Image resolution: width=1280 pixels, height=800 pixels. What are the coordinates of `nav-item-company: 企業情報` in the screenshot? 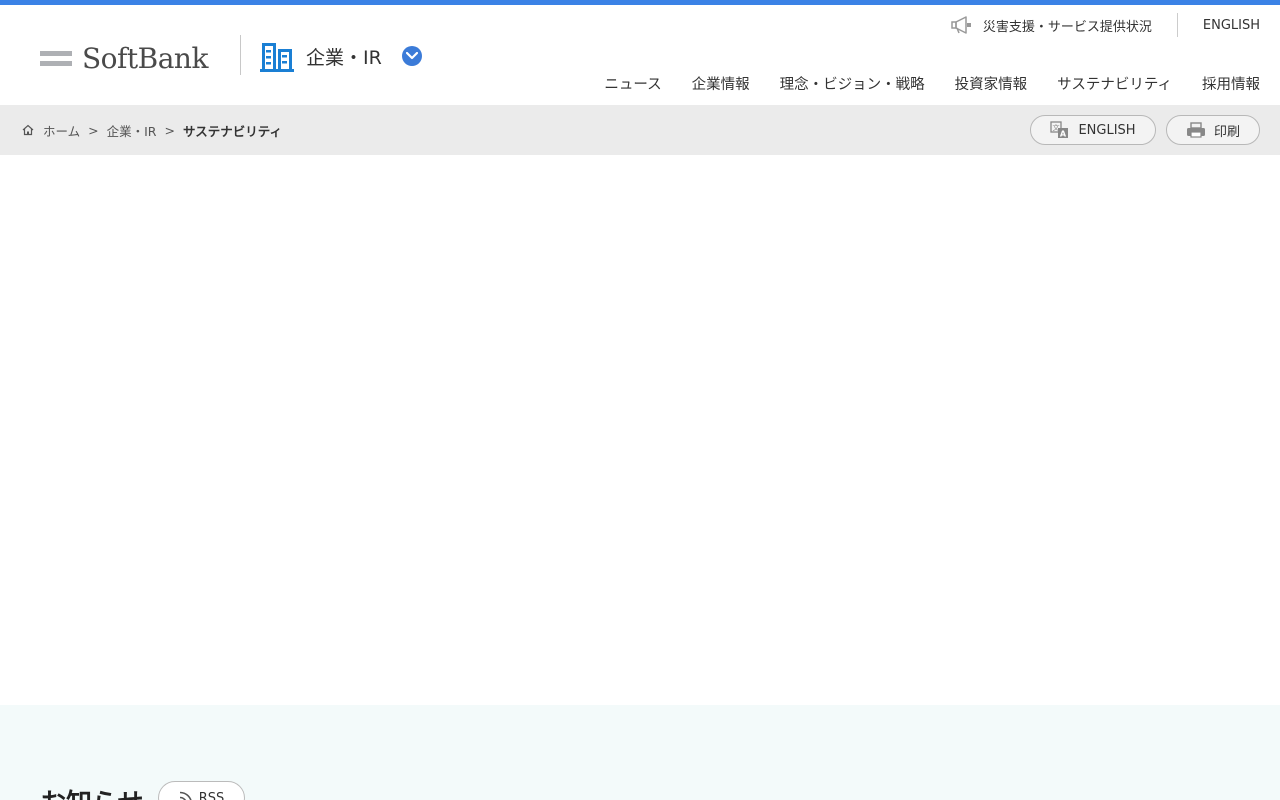 It's located at (721, 83).